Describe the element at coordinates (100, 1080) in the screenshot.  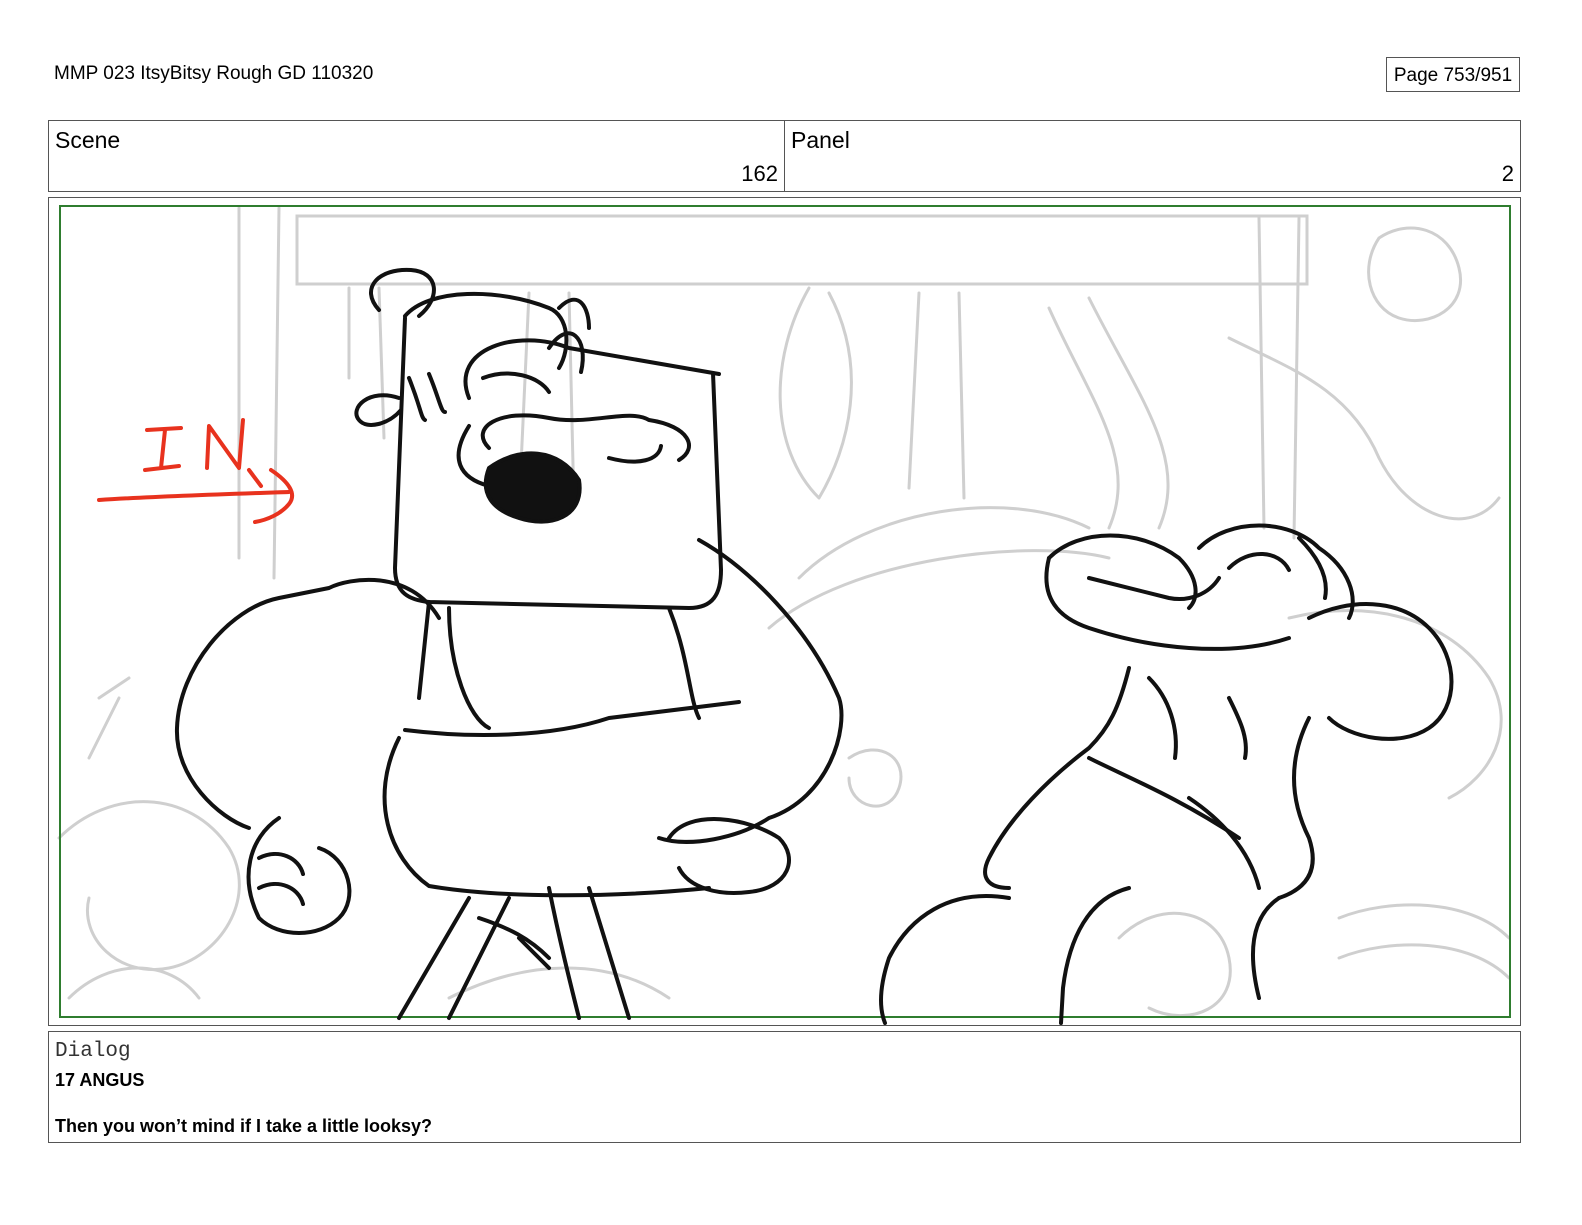
I see `dialog-speaker: 17 ANGUS` at that location.